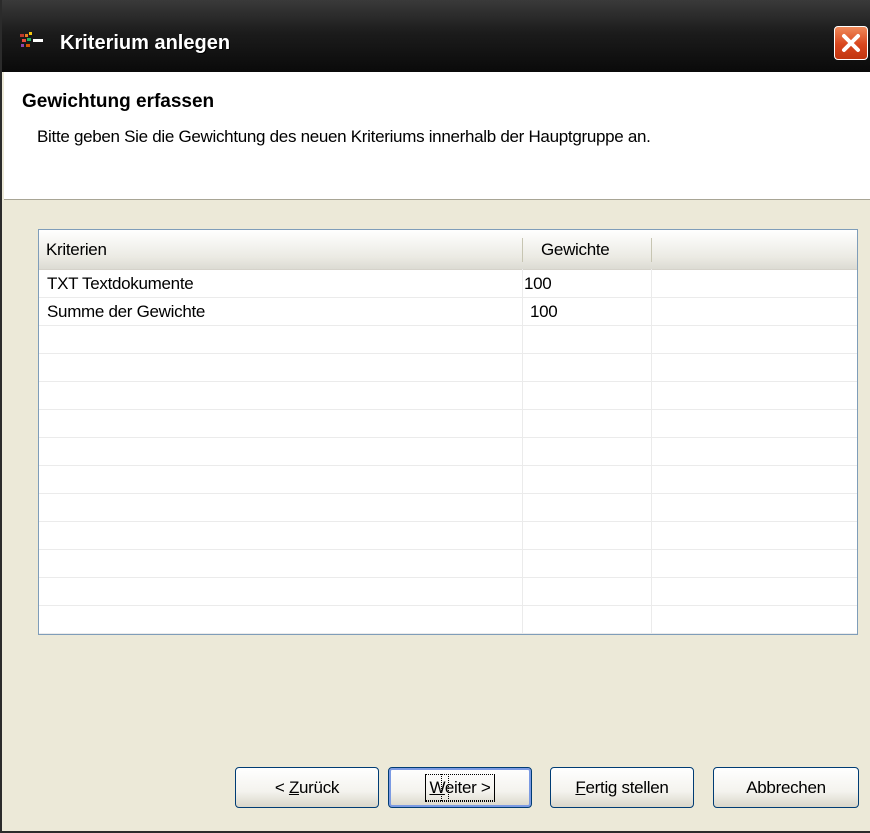  What do you see at coordinates (31, 39) in the screenshot?
I see `app-icon` at bounding box center [31, 39].